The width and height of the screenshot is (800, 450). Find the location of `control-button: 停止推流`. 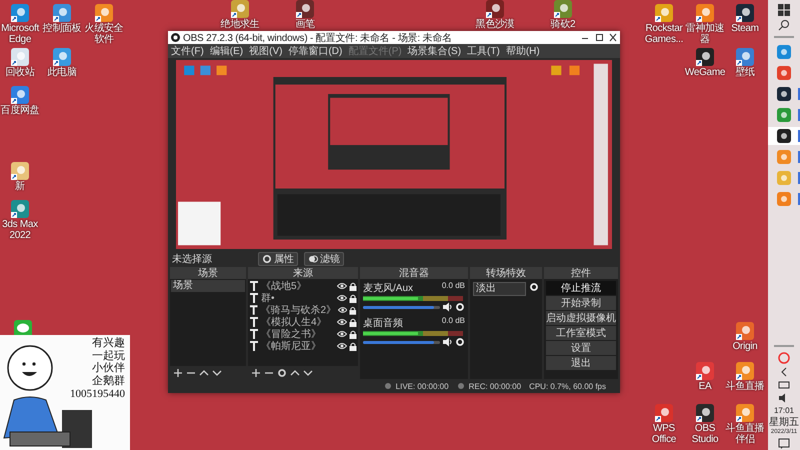

control-button: 停止推流 is located at coordinates (581, 288).